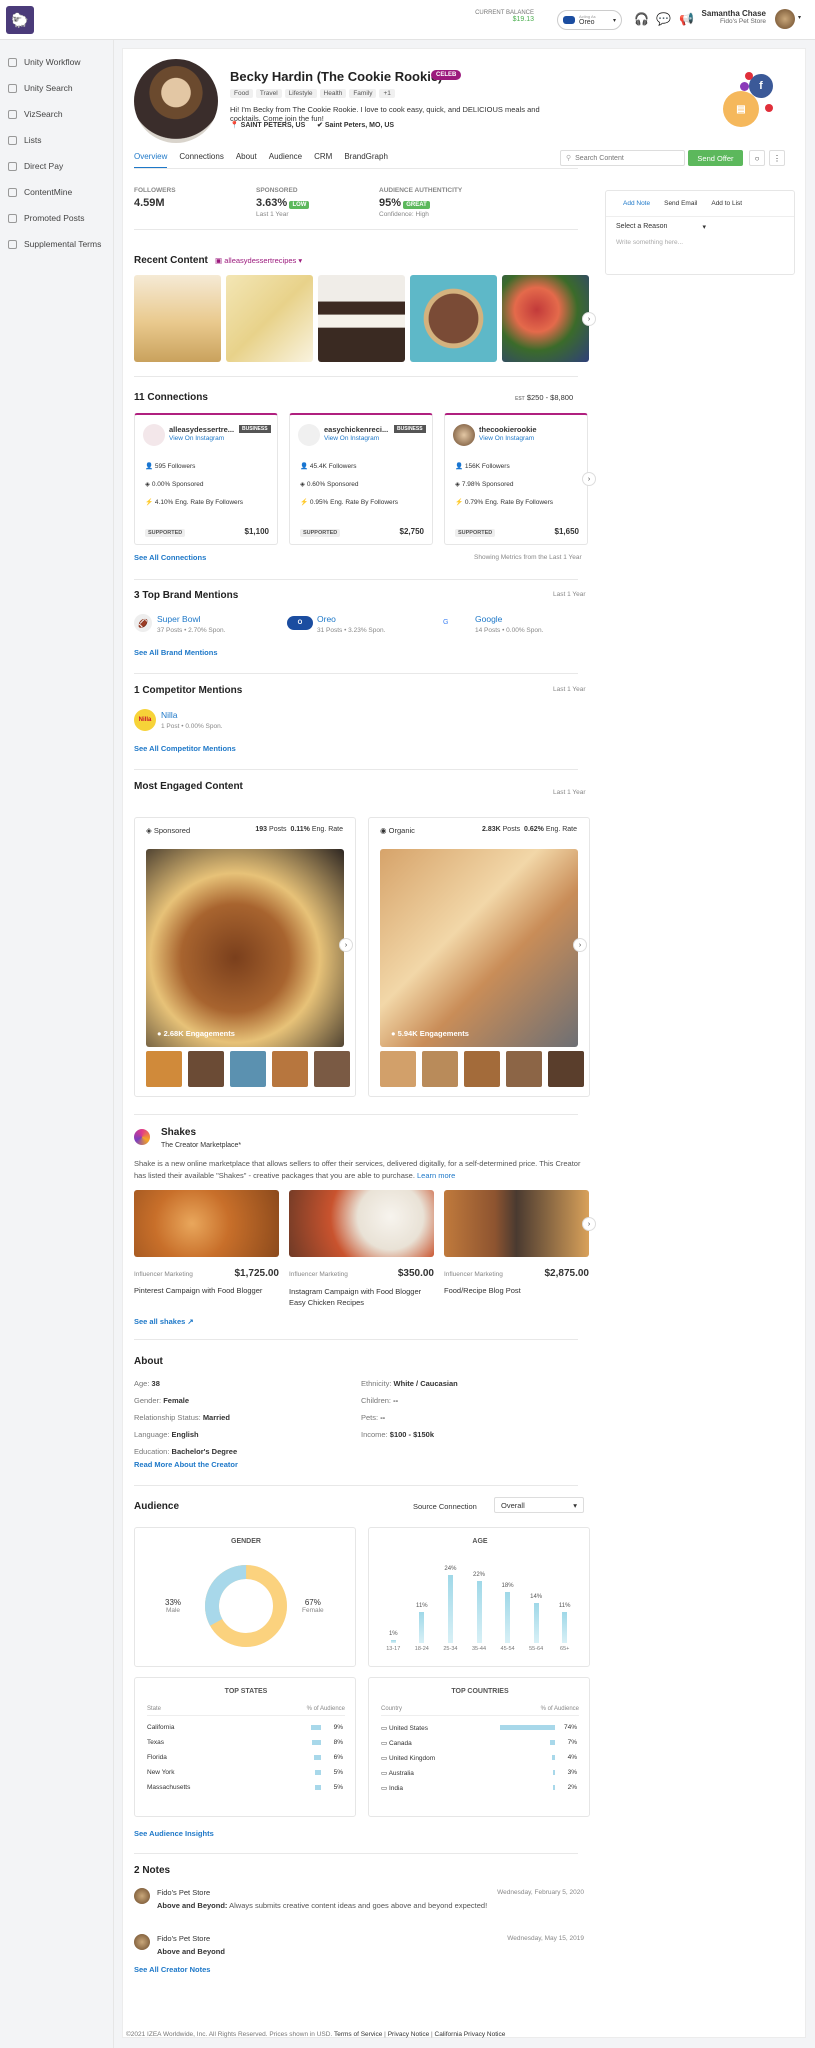  What do you see at coordinates (206, 1290) in the screenshot?
I see `shake-title: Pinterest Campaign with Food Blogger` at bounding box center [206, 1290].